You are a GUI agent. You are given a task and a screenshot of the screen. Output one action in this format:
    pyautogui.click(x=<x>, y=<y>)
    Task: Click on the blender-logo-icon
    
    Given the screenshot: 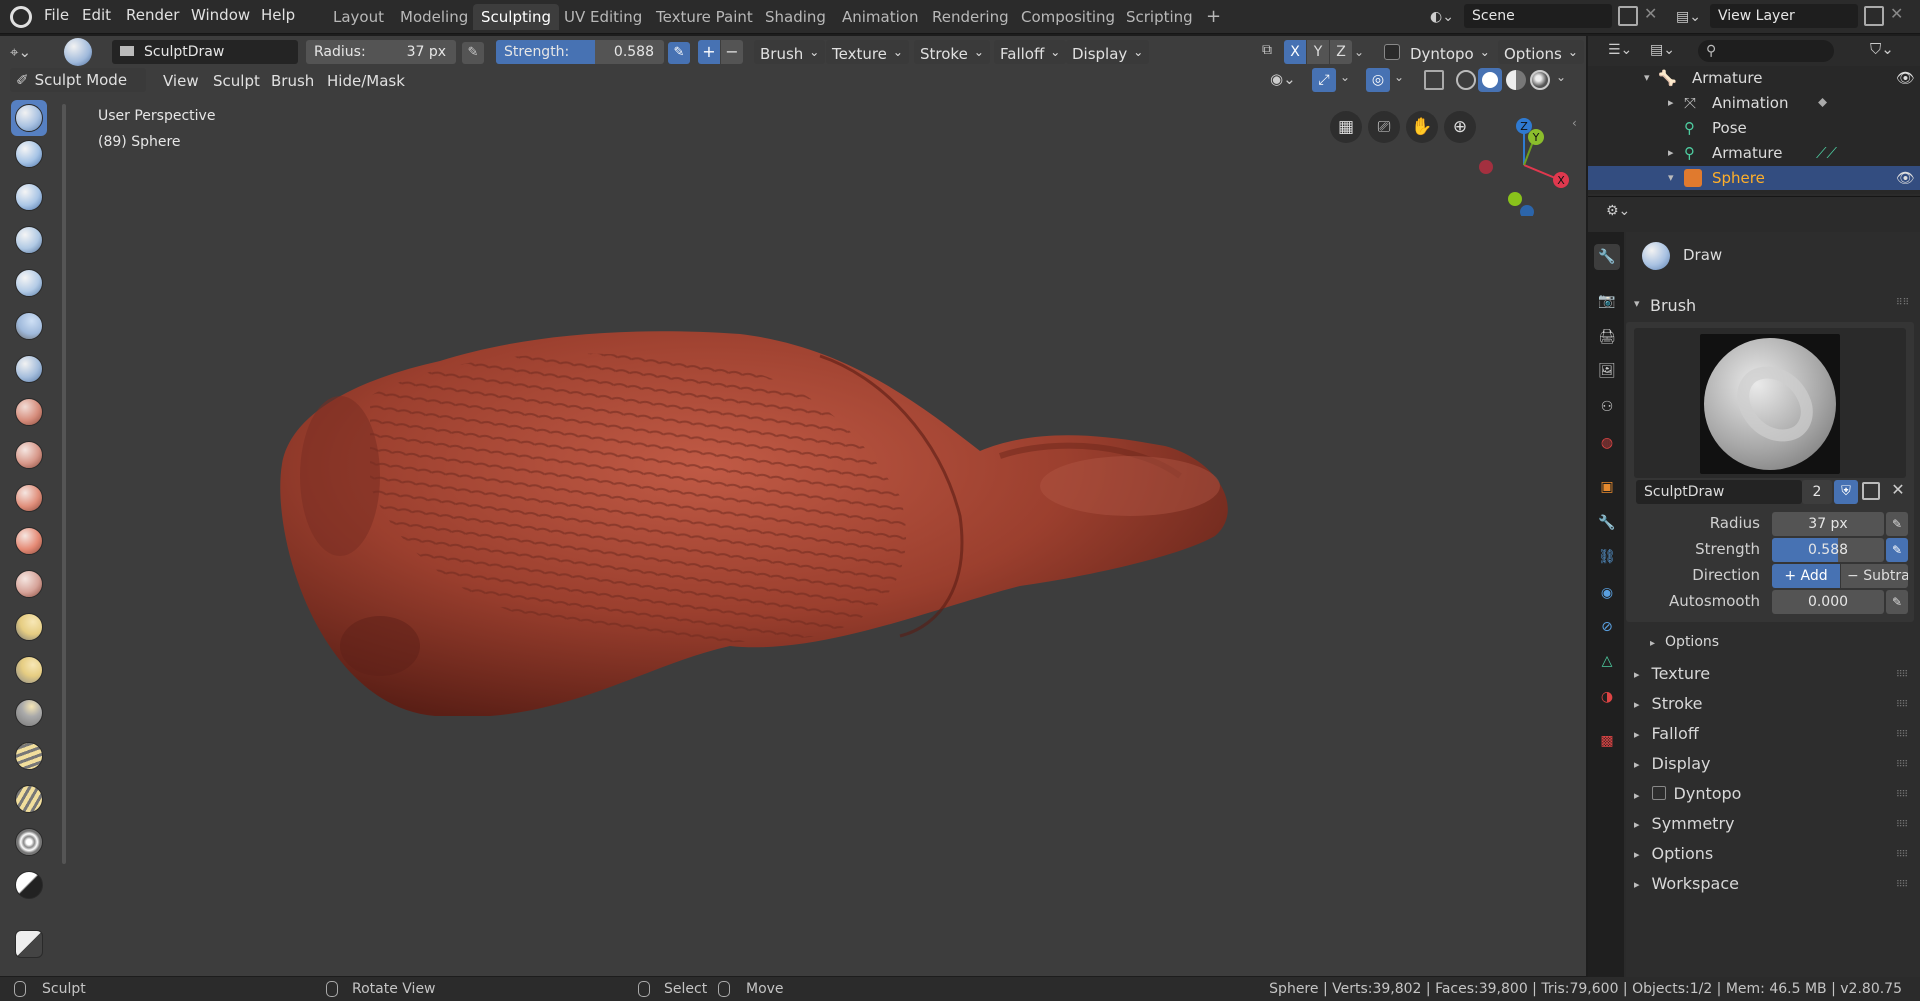 What is the action you would take?
    pyautogui.click(x=21, y=17)
    